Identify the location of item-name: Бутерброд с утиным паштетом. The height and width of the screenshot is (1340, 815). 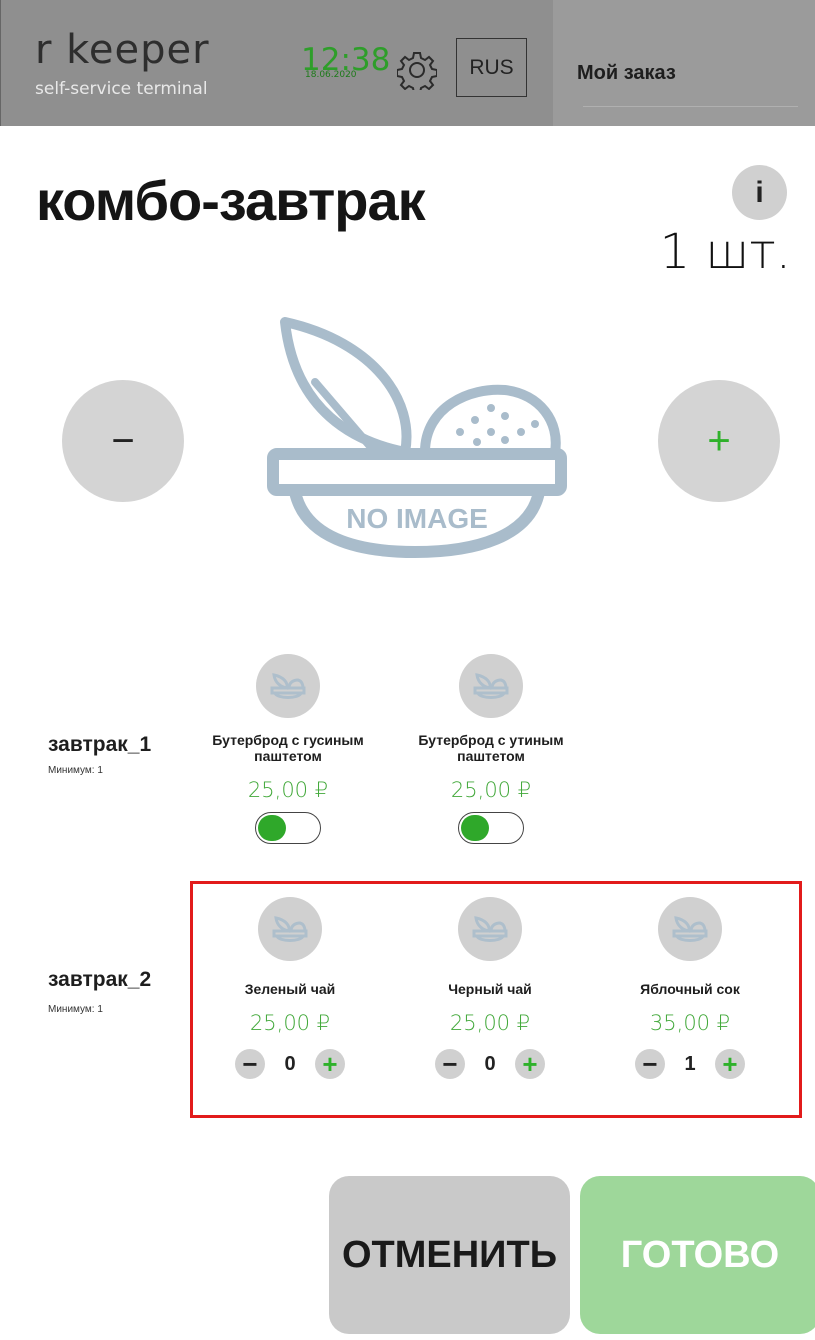
(491, 748).